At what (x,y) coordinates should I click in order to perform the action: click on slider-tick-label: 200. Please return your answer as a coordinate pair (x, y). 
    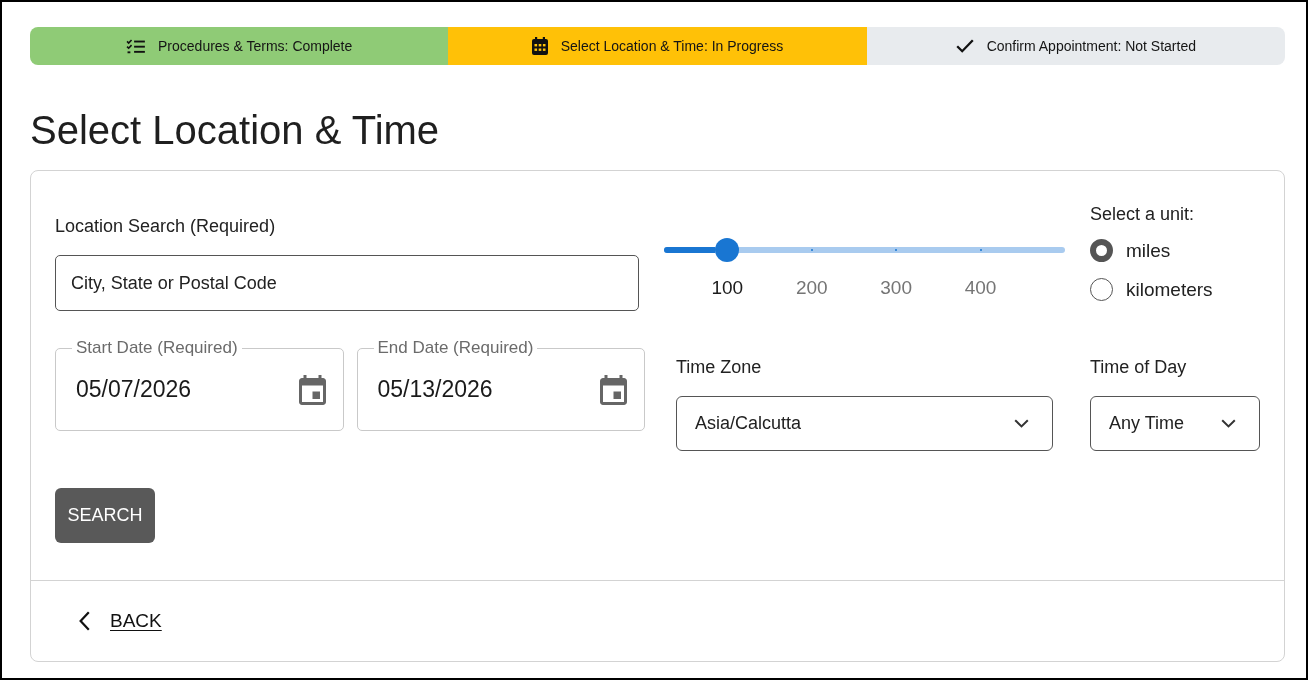
    Looking at the image, I should click on (811, 288).